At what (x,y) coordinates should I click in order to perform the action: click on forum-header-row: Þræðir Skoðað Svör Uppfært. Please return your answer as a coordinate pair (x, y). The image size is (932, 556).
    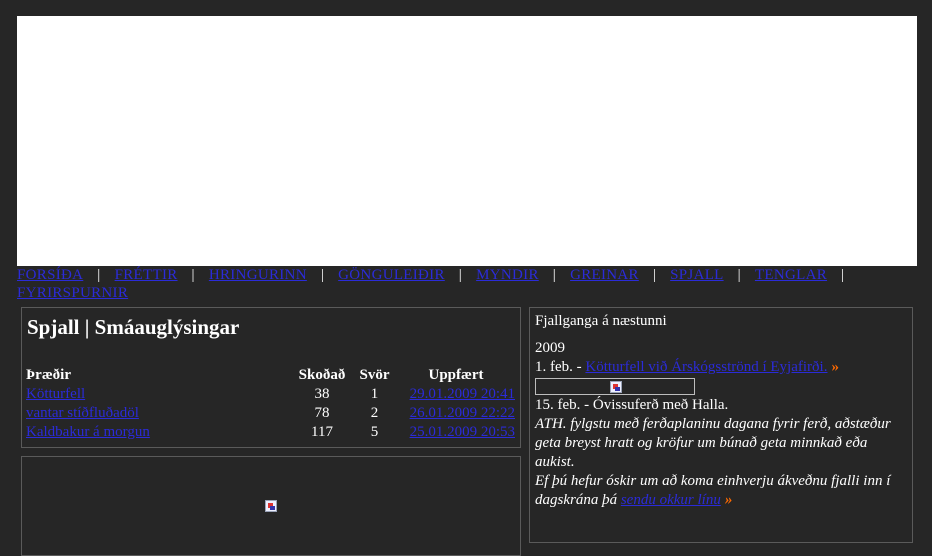
    Looking at the image, I should click on (270, 375).